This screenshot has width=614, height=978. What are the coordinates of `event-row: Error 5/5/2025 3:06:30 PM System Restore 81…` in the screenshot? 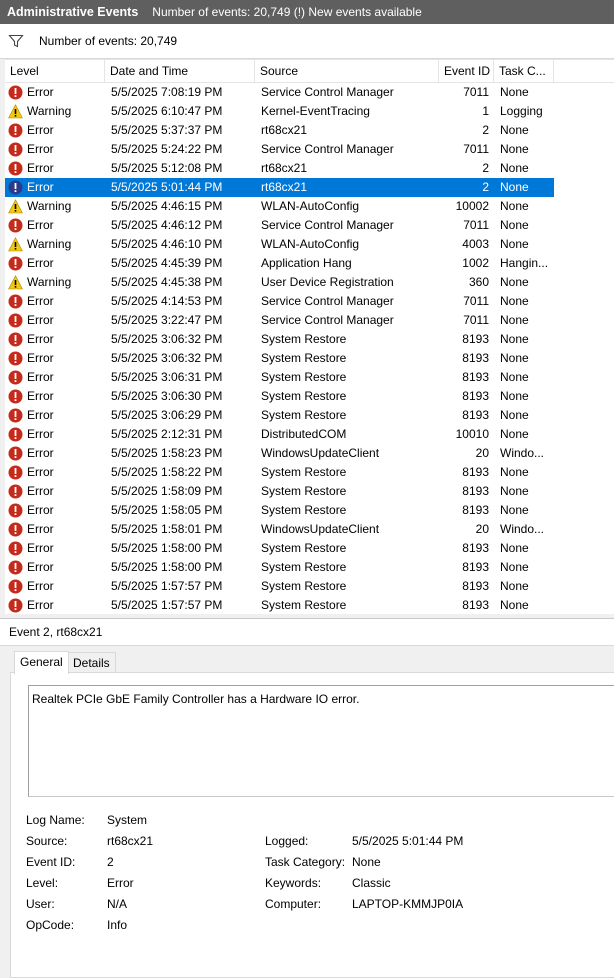 It's located at (279, 396).